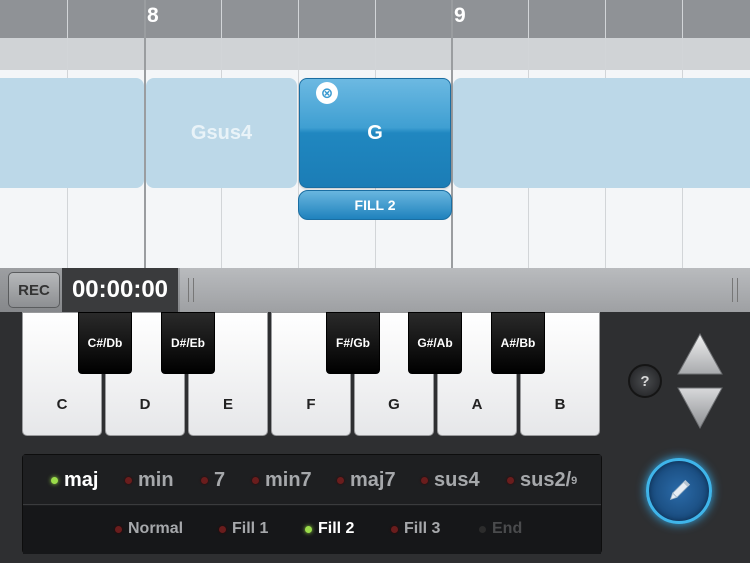  Describe the element at coordinates (329, 529) in the screenshot. I see `fill-2: Fill 2` at that location.